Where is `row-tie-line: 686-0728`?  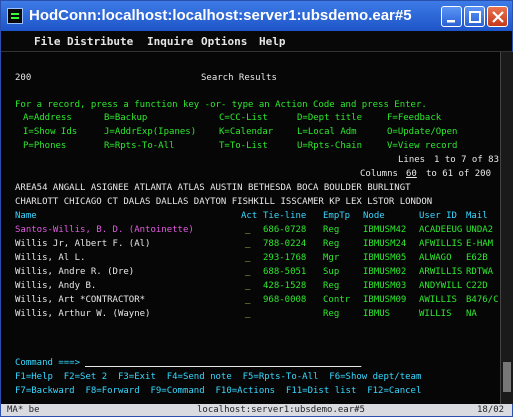 row-tie-line: 686-0728 is located at coordinates (285, 230).